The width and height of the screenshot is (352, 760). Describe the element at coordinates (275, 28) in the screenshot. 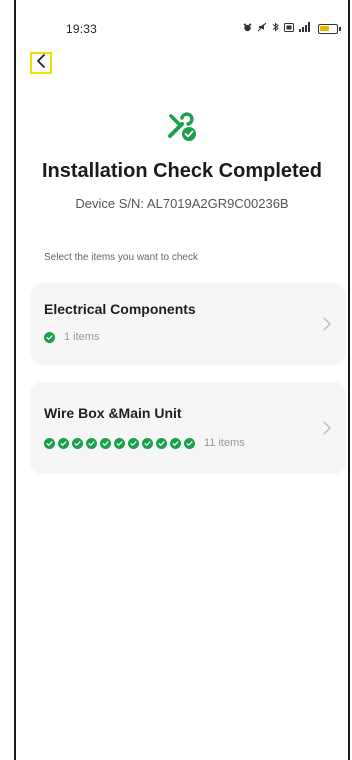

I see `bluetooth-icon` at that location.